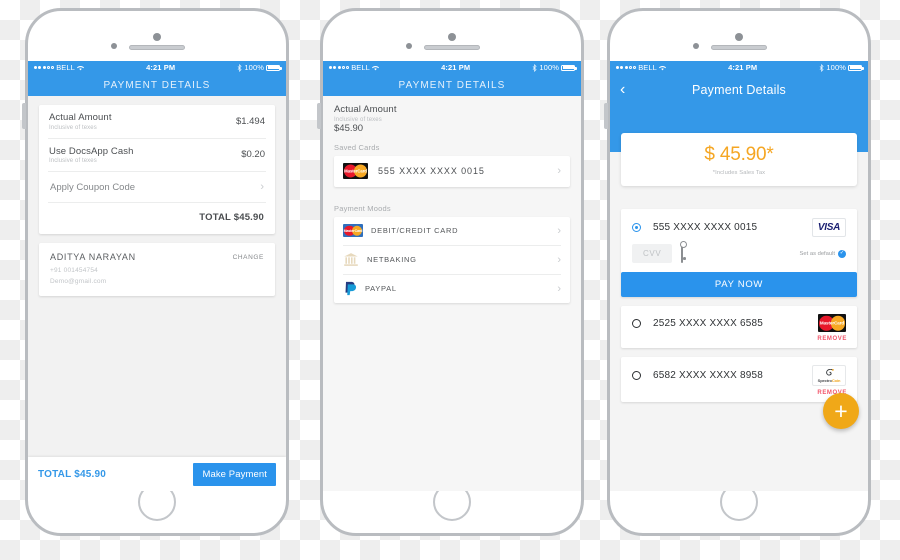 The height and width of the screenshot is (560, 900). Describe the element at coordinates (157, 121) in the screenshot. I see `row-actual-amount: Actual Amount Inclusive of texes $1.494` at that location.